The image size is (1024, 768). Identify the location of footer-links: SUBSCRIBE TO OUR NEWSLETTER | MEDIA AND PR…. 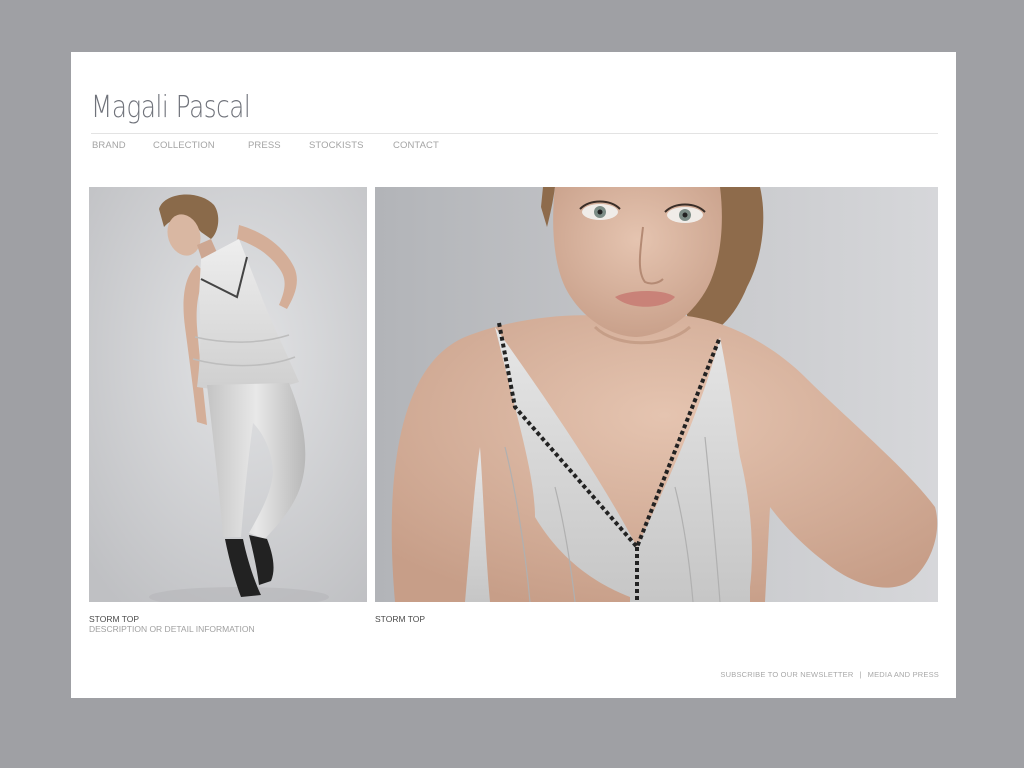
(829, 674).